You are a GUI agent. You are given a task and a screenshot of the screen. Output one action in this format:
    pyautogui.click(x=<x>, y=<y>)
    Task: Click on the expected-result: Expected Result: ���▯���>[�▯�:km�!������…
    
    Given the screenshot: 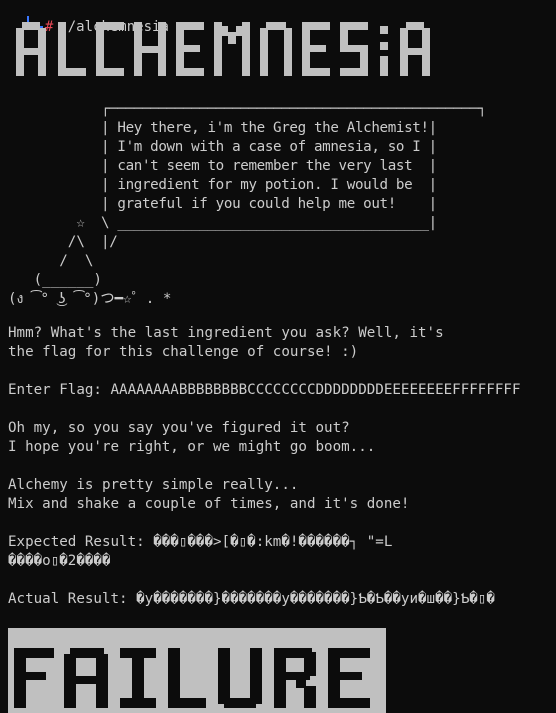 What is the action you would take?
    pyautogui.click(x=200, y=552)
    